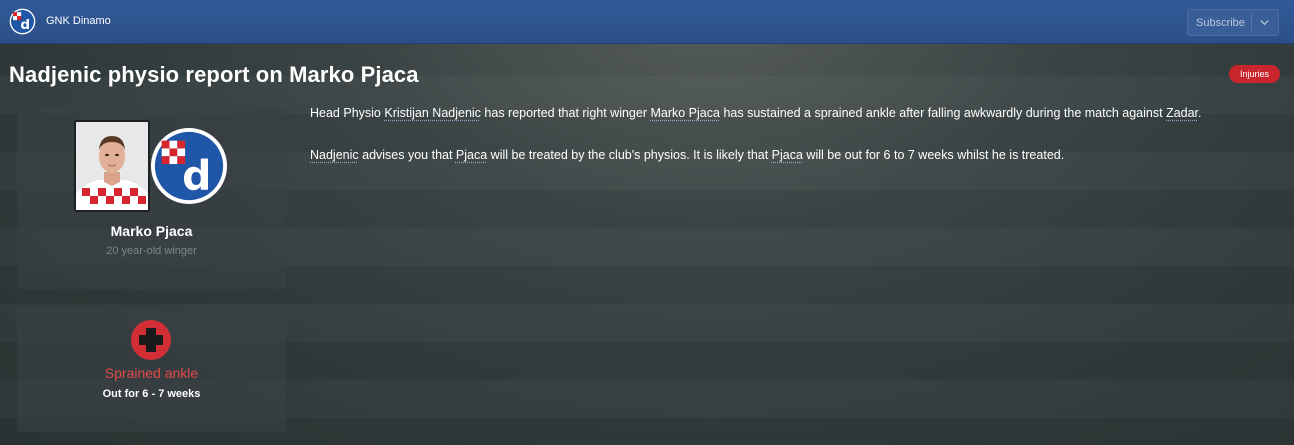 The width and height of the screenshot is (1294, 445). I want to click on chevron-down-icon, so click(1264, 22).